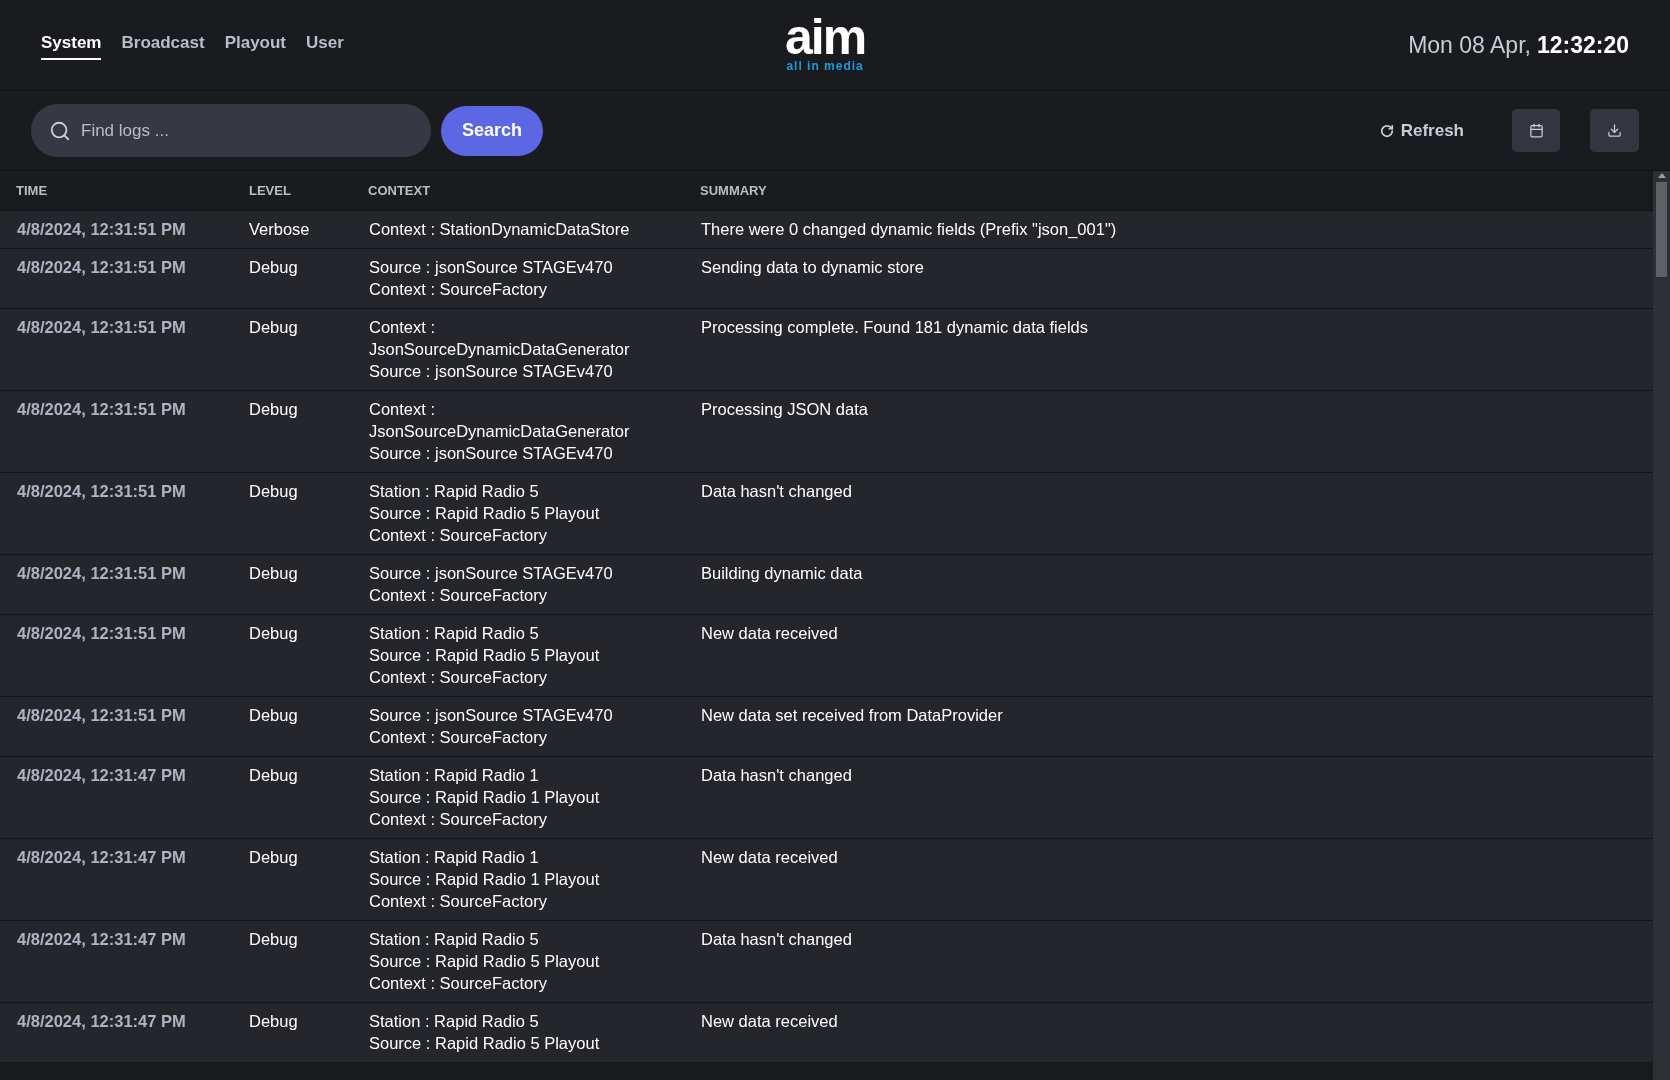 This screenshot has height=1080, width=1670. What do you see at coordinates (782, 573) in the screenshot?
I see `summary-cell-text: Building dynamic data` at bounding box center [782, 573].